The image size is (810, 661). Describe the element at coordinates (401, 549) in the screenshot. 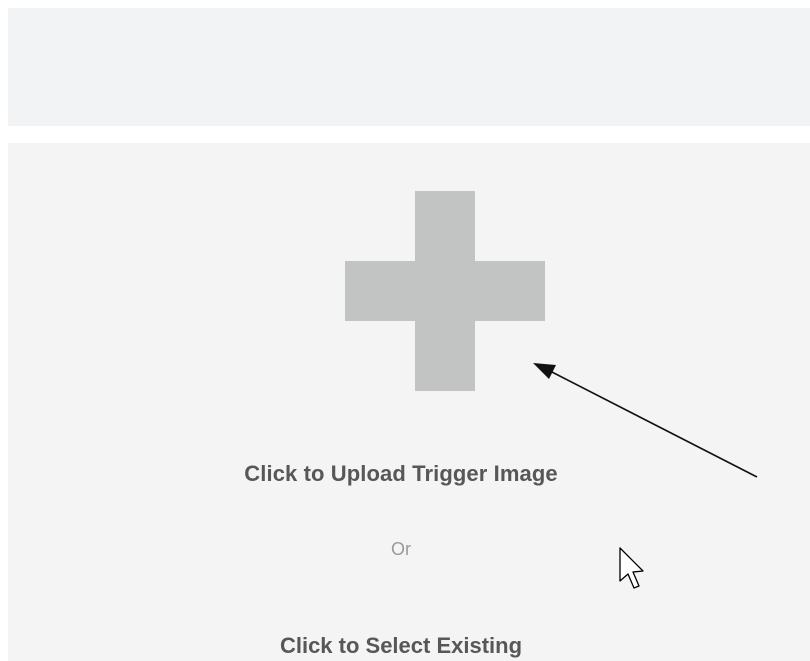

I see `or-separator: Or` at that location.